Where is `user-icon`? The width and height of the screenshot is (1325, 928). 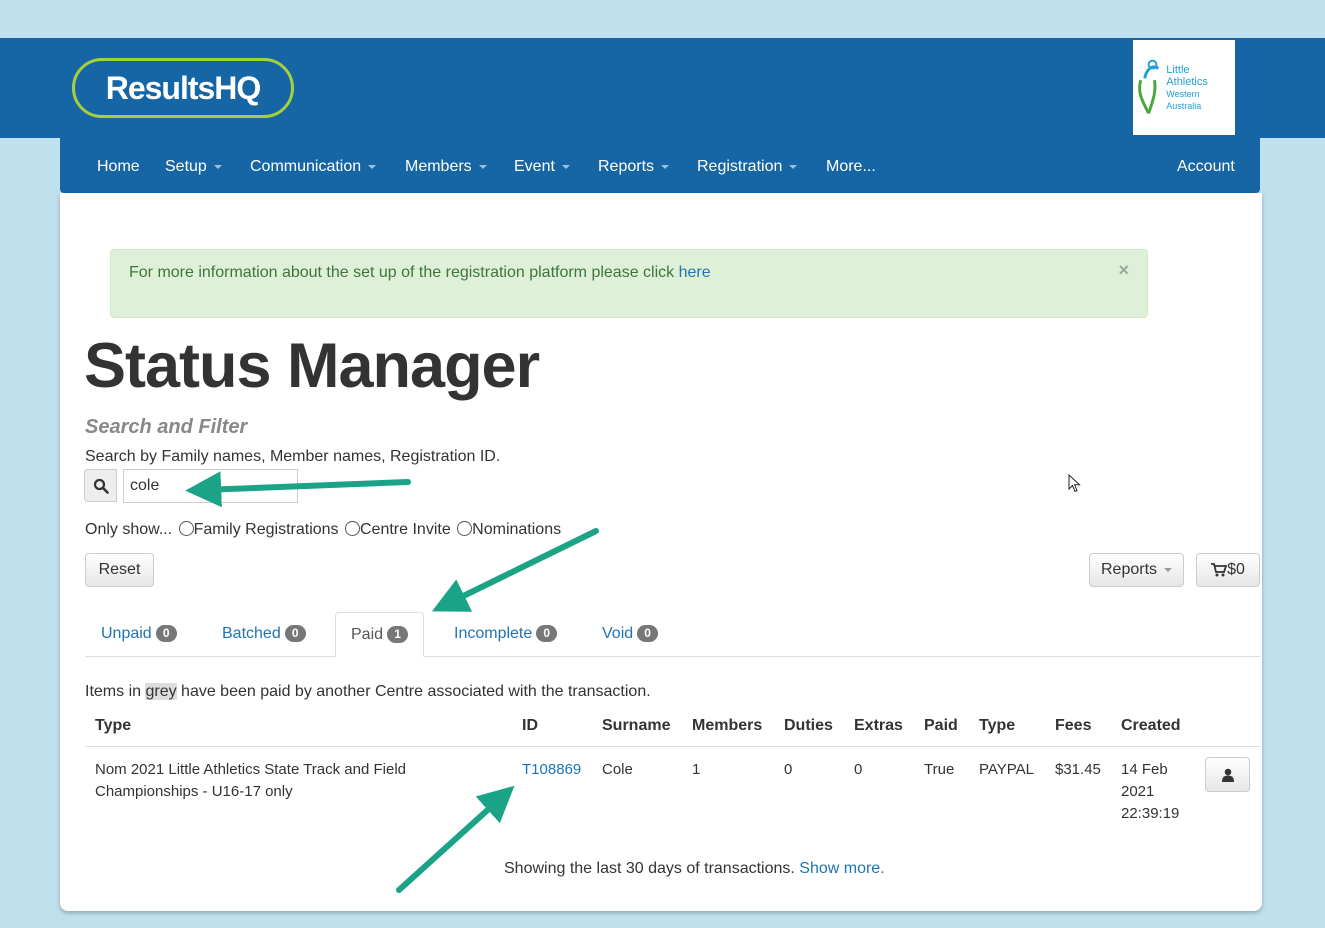 user-icon is located at coordinates (1227, 775).